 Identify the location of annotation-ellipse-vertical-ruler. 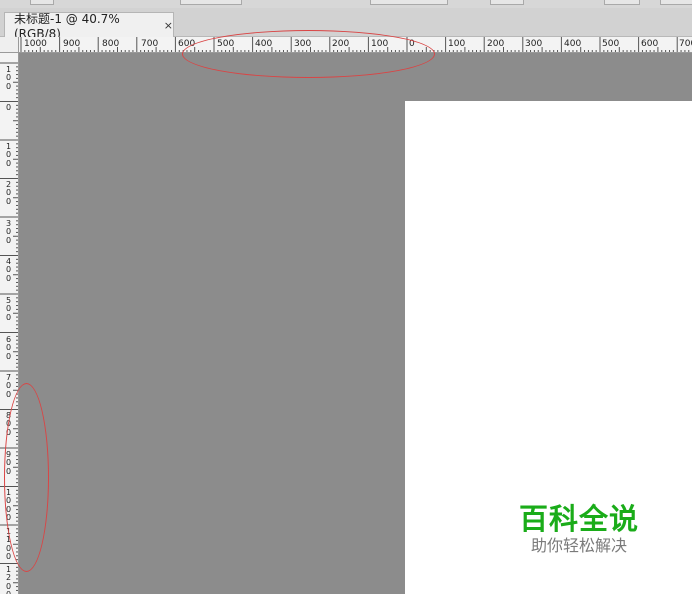
(26, 477).